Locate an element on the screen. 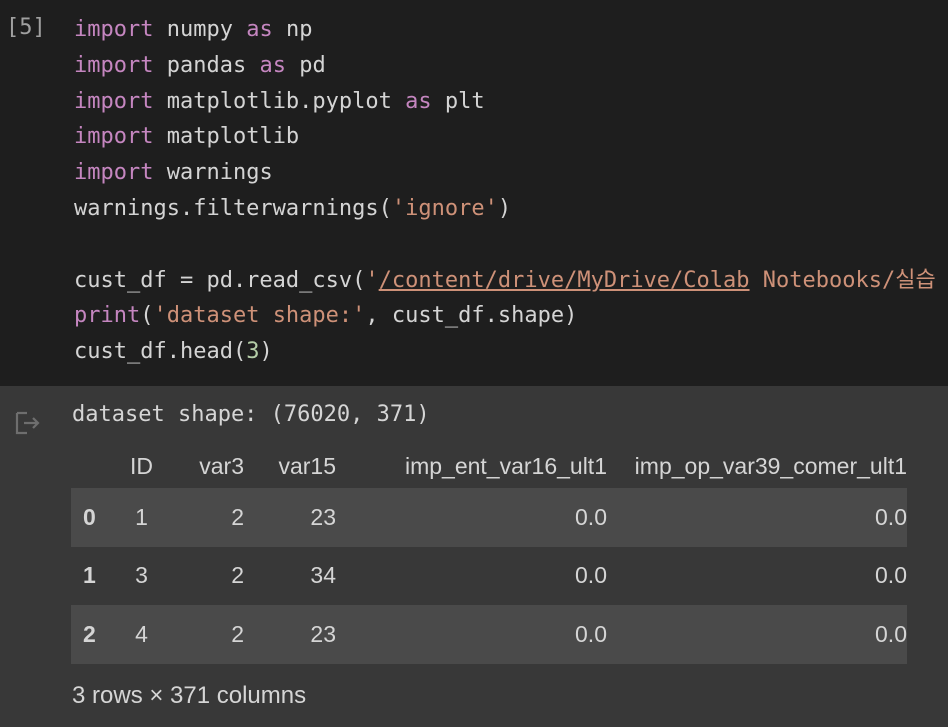  code-token: Notebooks/실습 is located at coordinates (842, 280).